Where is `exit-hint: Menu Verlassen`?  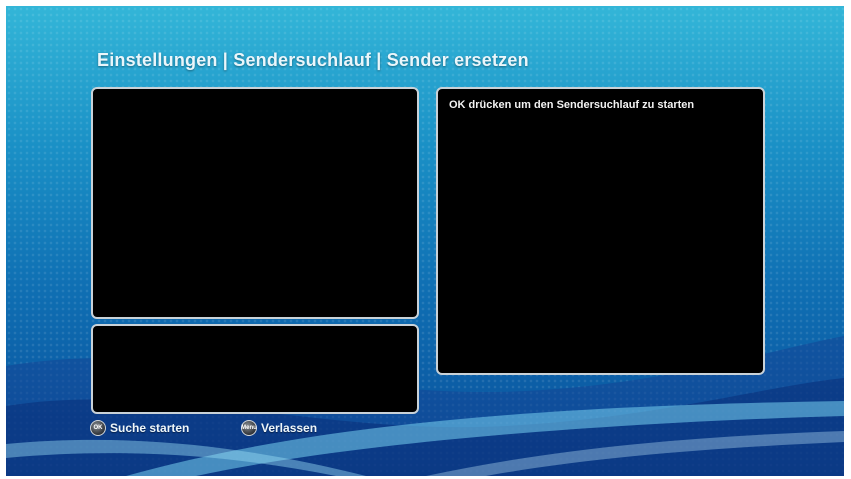
exit-hint: Menu Verlassen is located at coordinates (279, 428).